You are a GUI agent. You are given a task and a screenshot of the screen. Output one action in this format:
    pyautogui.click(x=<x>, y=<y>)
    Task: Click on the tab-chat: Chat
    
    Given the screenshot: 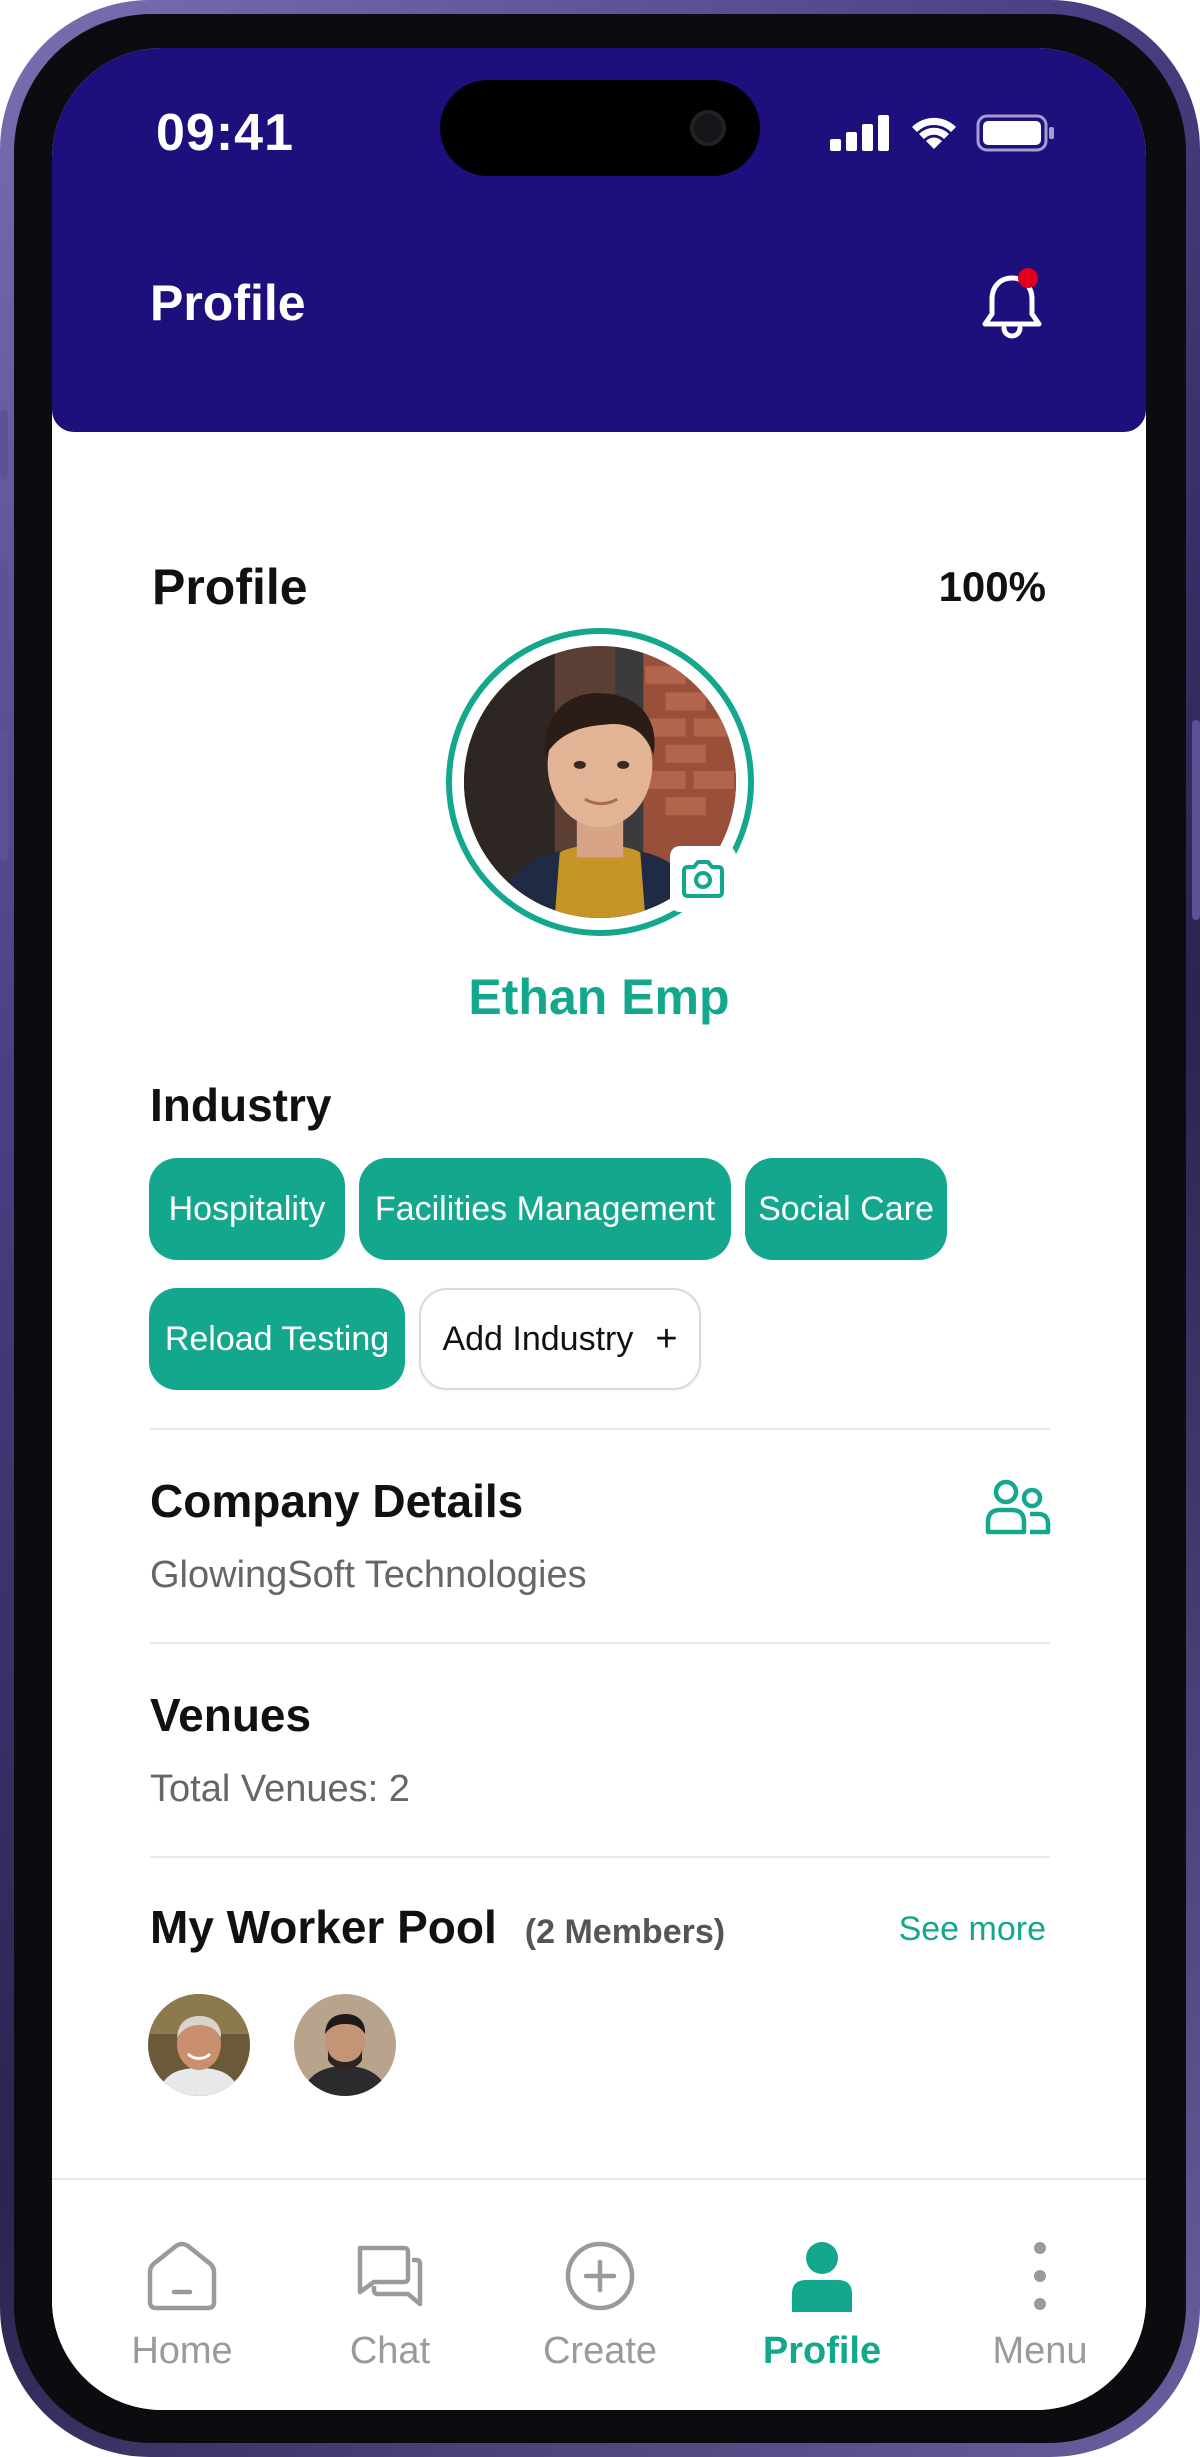 What is the action you would take?
    pyautogui.click(x=390, y=2280)
    